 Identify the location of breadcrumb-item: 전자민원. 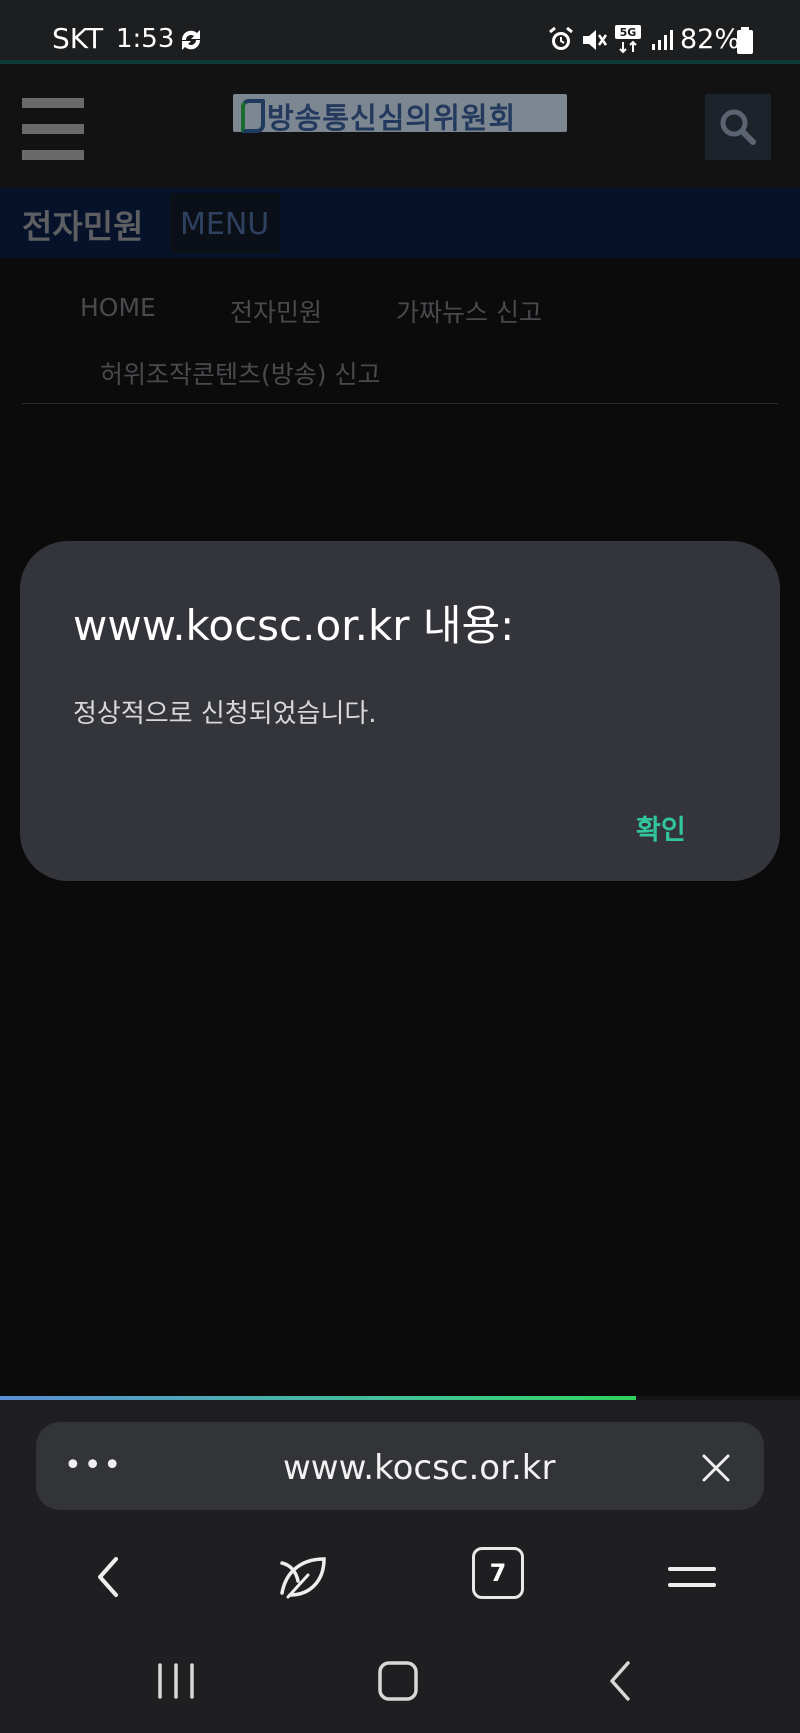
(276, 311).